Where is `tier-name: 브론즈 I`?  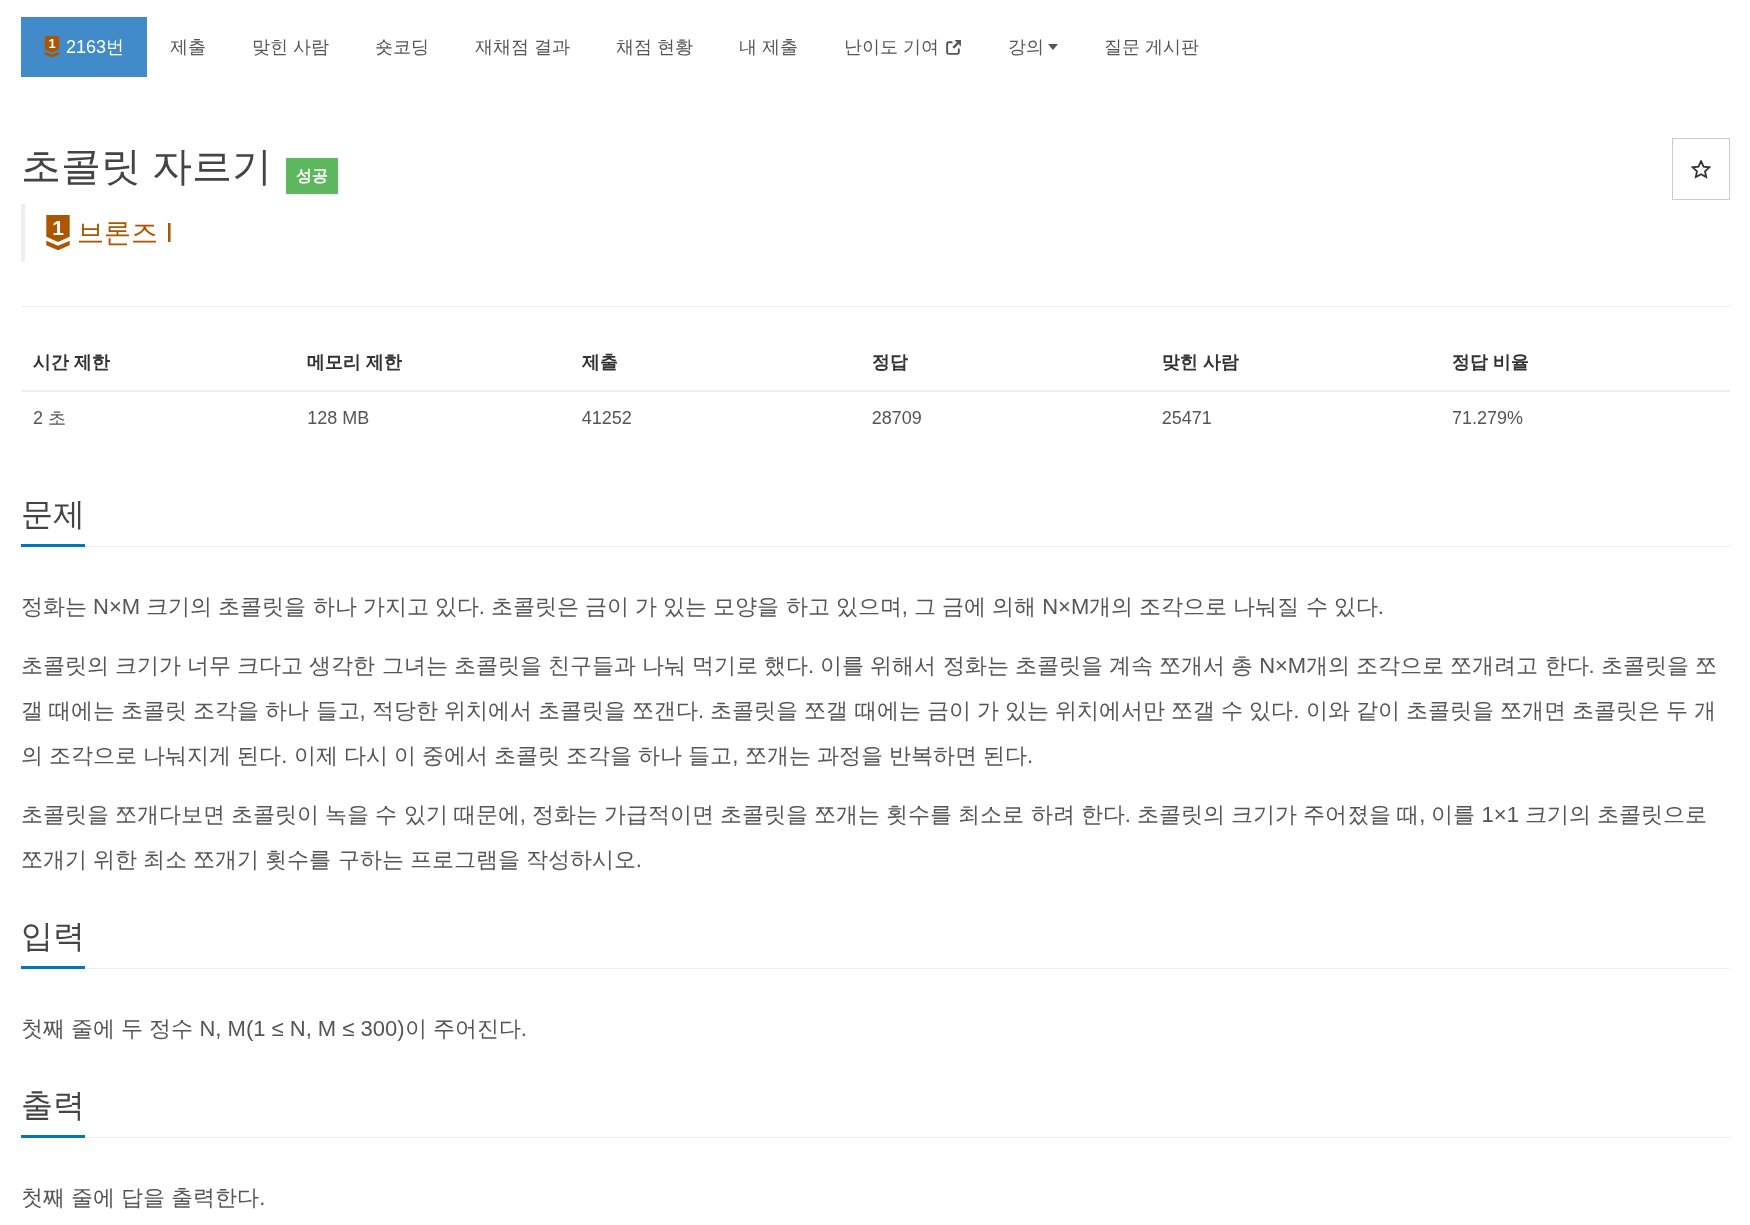
tier-name: 브론즈 I is located at coordinates (125, 233).